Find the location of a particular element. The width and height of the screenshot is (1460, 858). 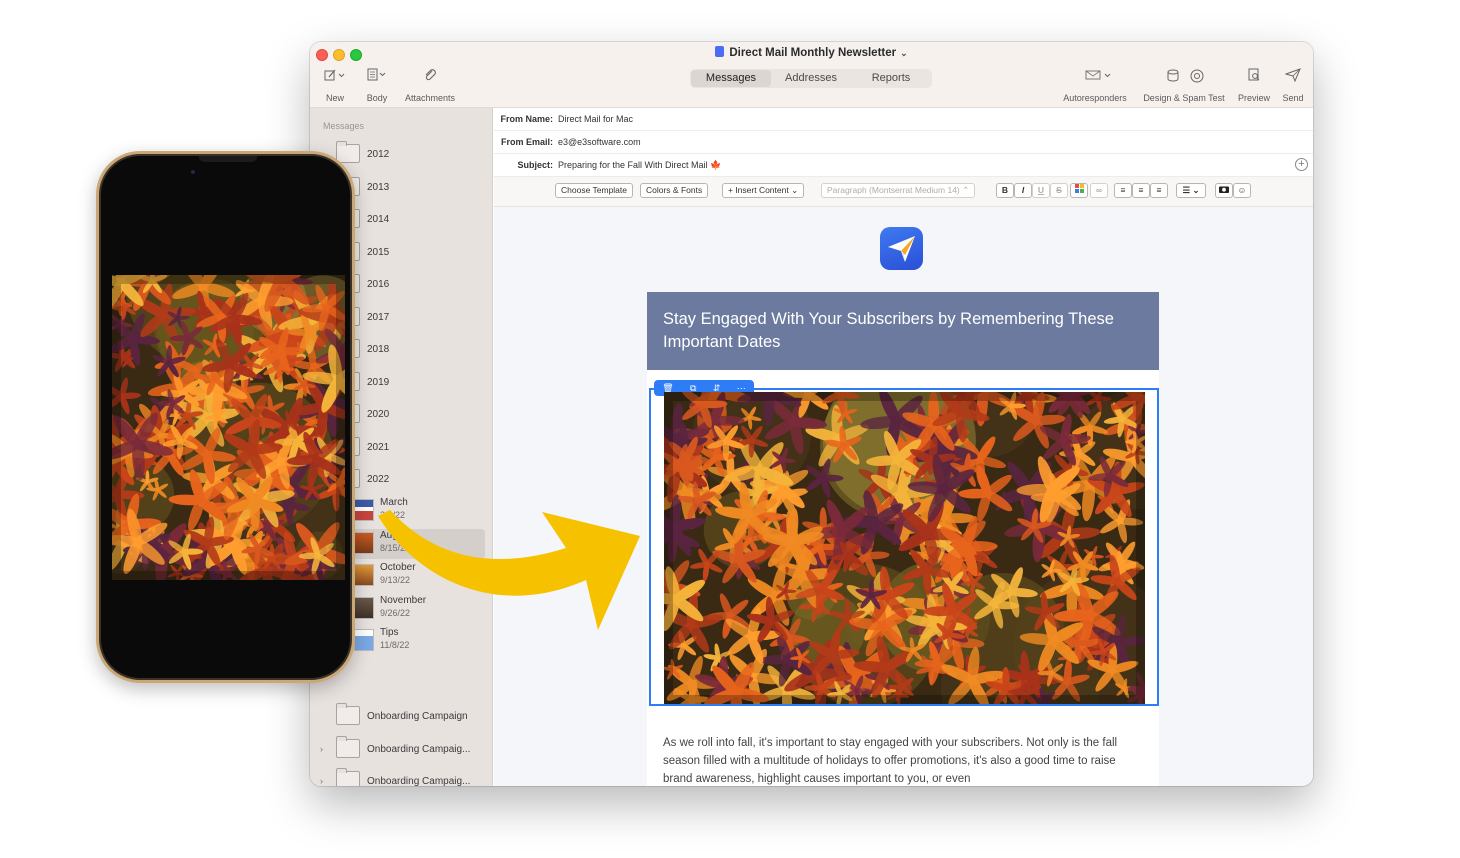

link-icon: ∞ is located at coordinates (1099, 190).